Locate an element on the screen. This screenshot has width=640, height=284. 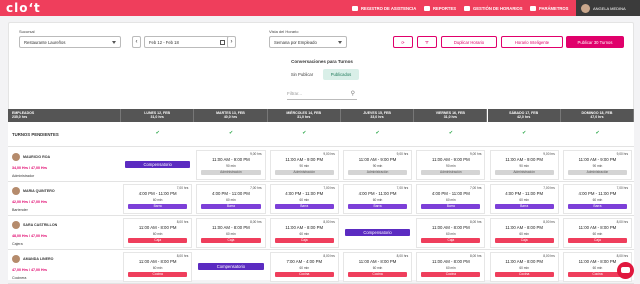
day-header: SÁBADO 17, FEB 42,0 hrs is located at coordinates (524, 115).